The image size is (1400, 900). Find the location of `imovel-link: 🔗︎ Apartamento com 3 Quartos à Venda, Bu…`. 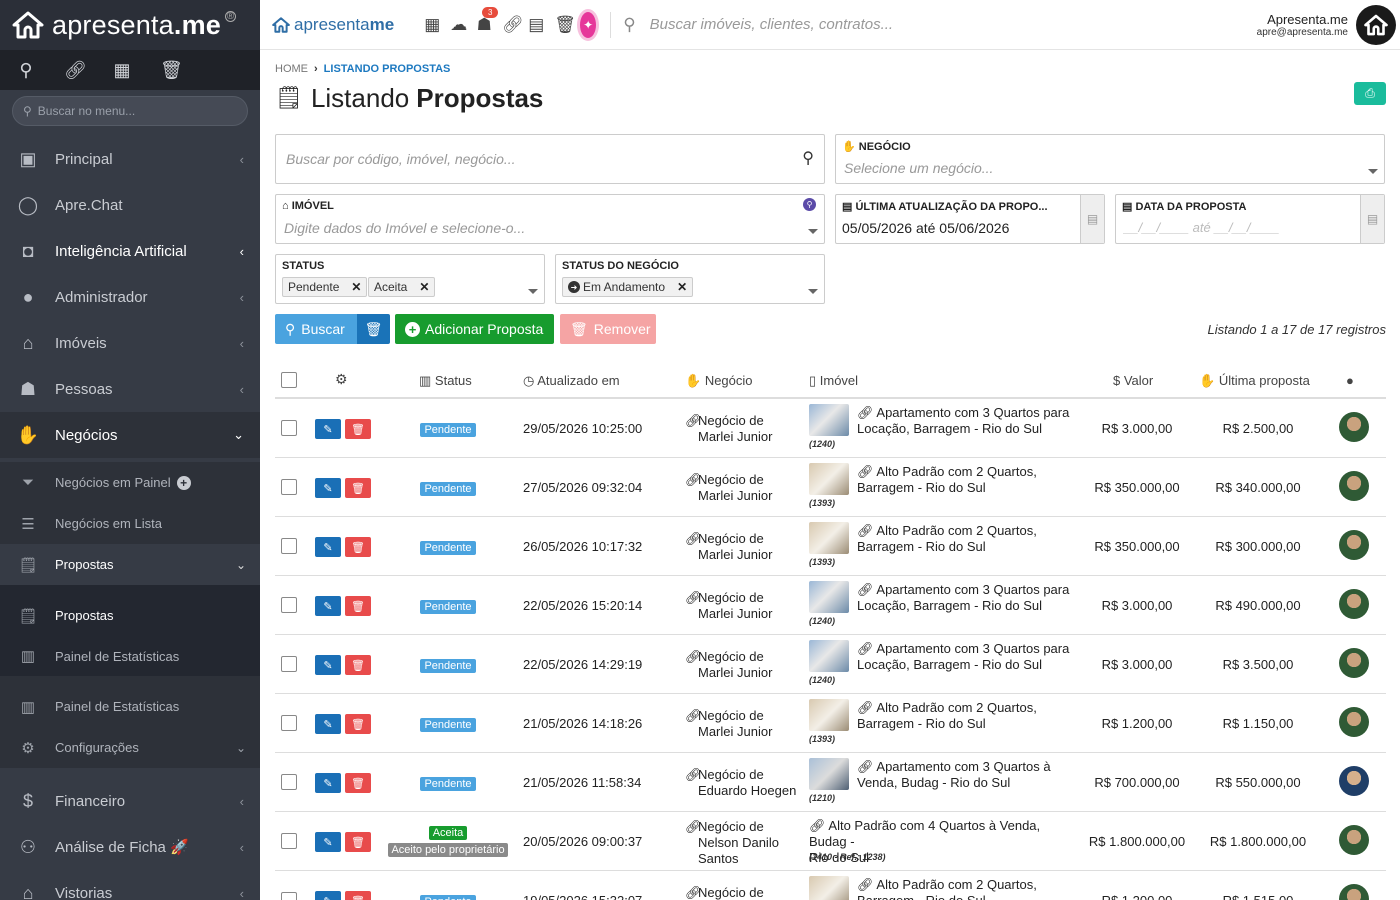

imovel-link: 🔗︎ Apartamento com 3 Quartos à Venda, Bu… is located at coordinates (967, 775).